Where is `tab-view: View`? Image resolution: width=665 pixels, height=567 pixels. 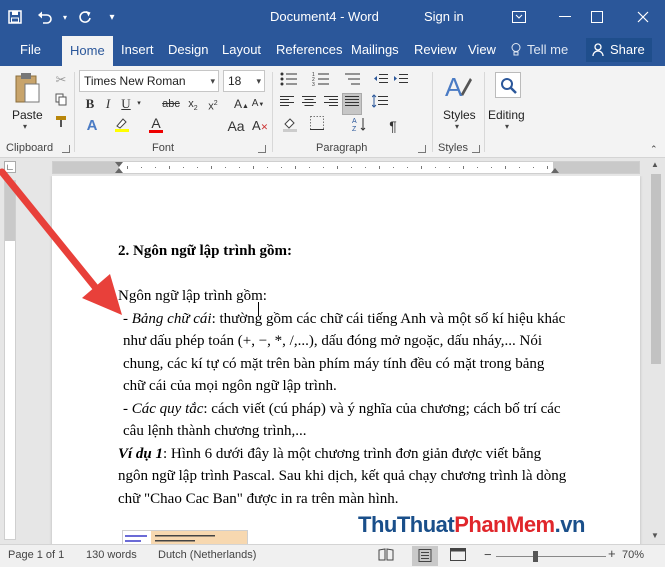 tab-view: View is located at coordinates (482, 50).